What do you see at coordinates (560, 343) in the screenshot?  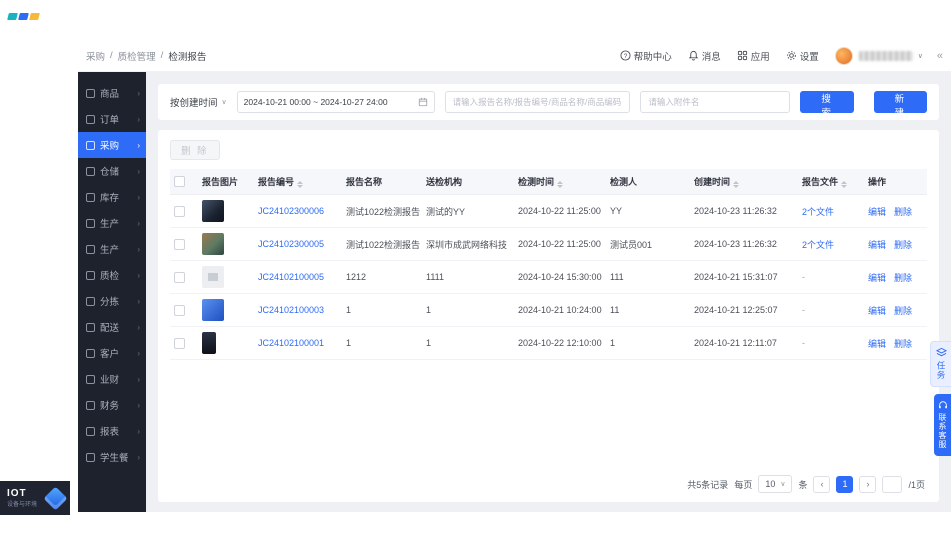 I see `test-time-cell: 2024-10-22 12:10:00` at bounding box center [560, 343].